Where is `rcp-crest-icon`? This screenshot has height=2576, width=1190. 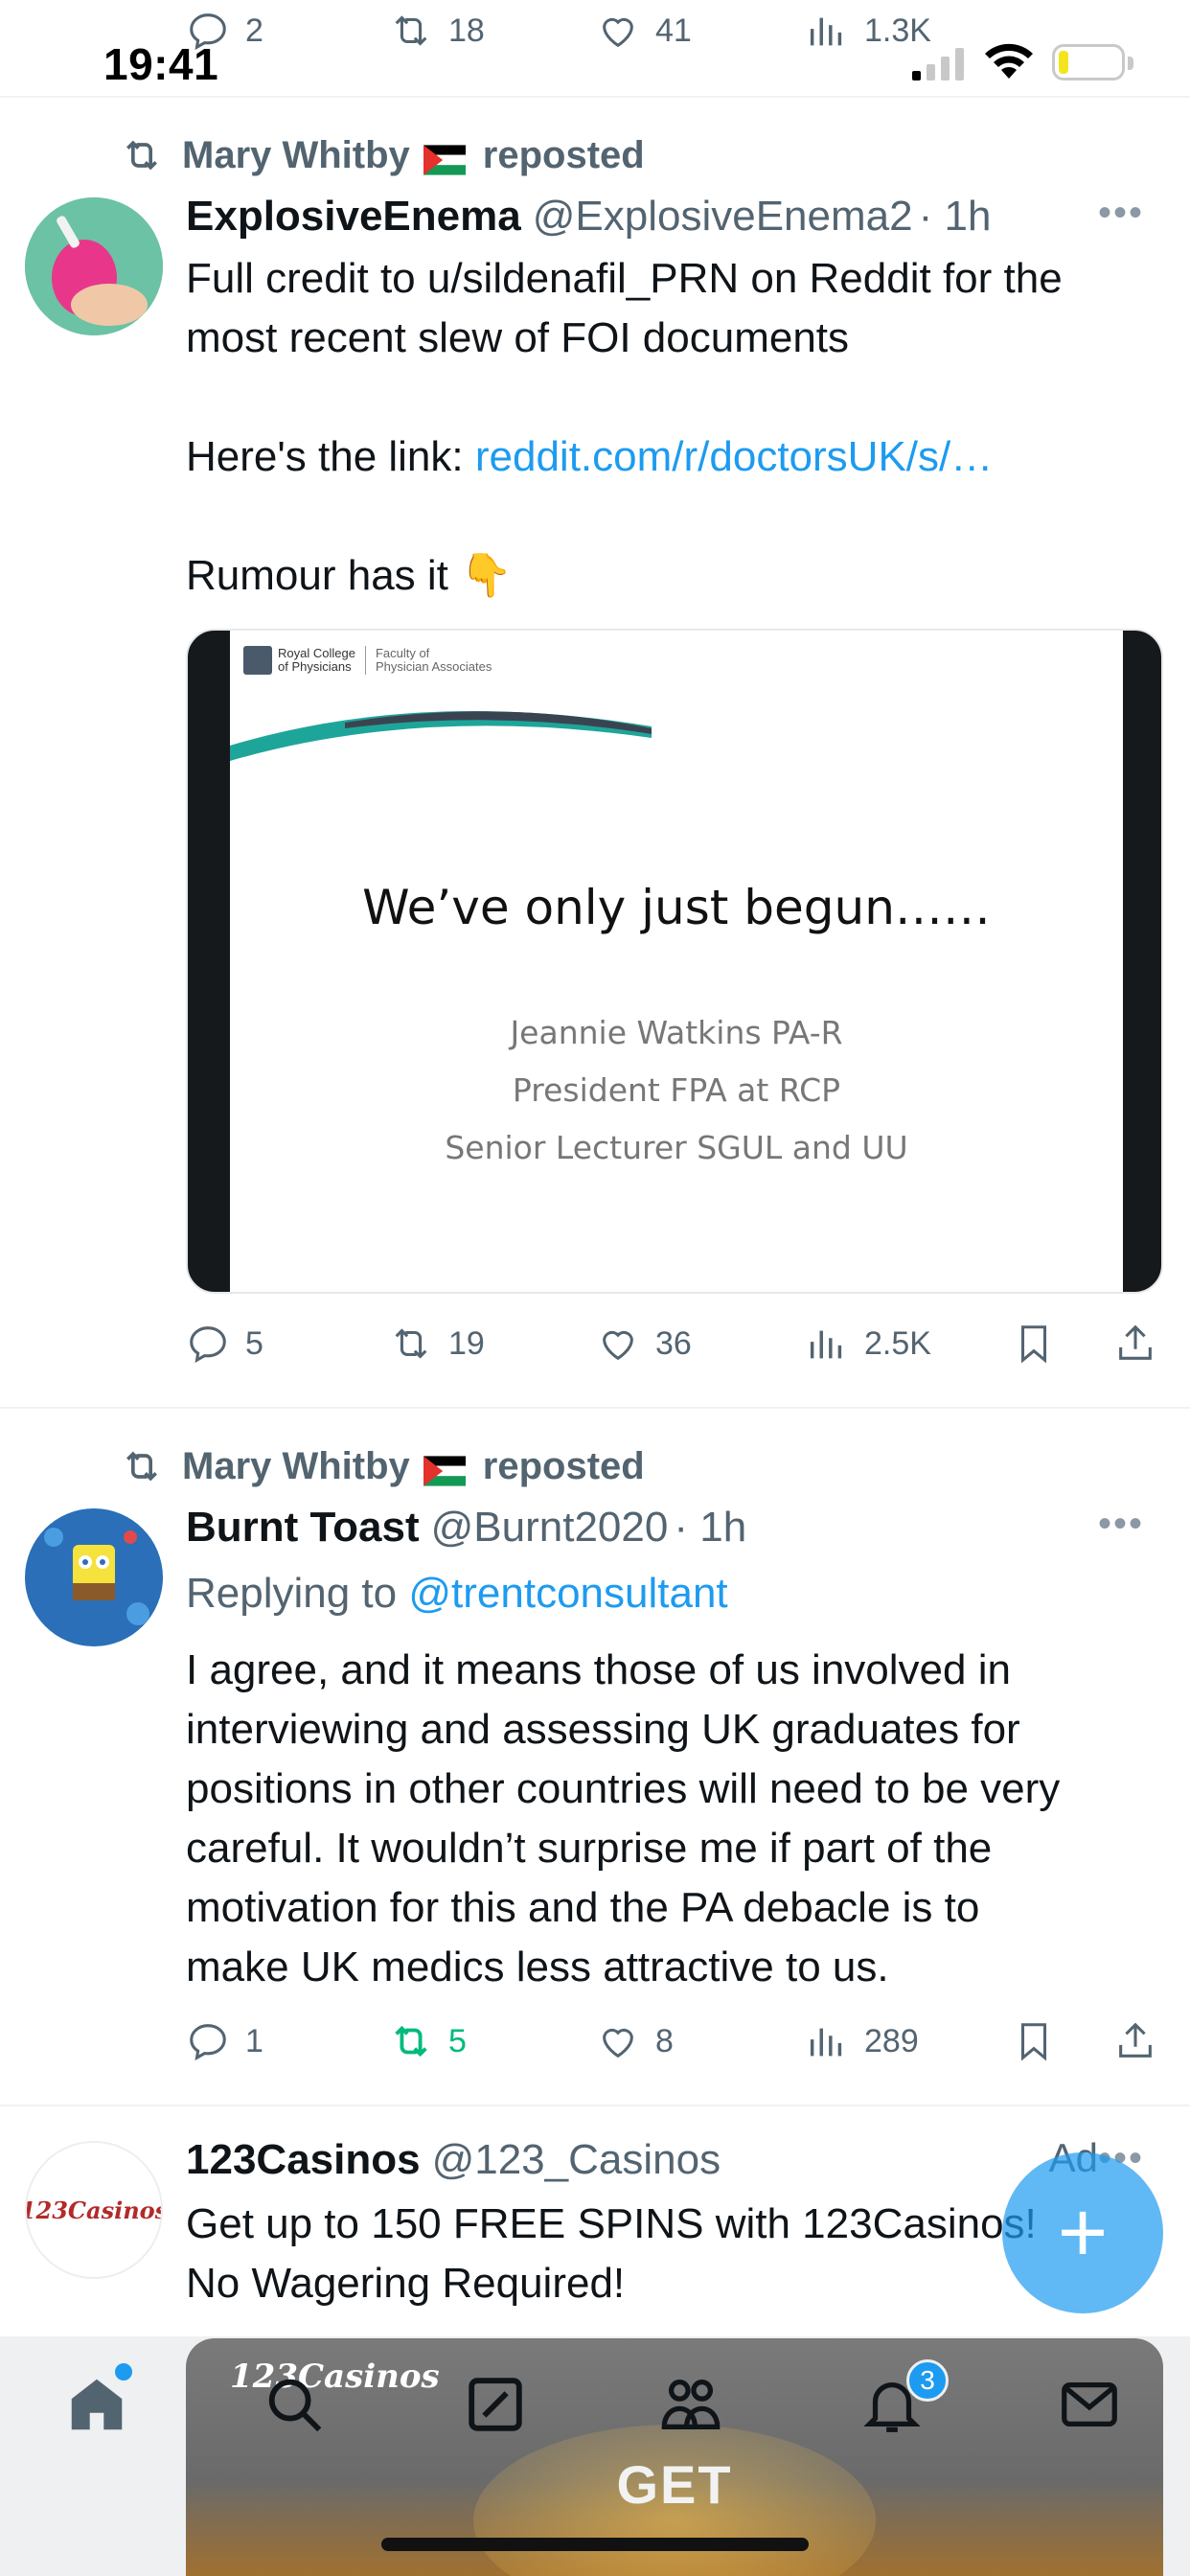
rcp-crest-icon is located at coordinates (257, 660).